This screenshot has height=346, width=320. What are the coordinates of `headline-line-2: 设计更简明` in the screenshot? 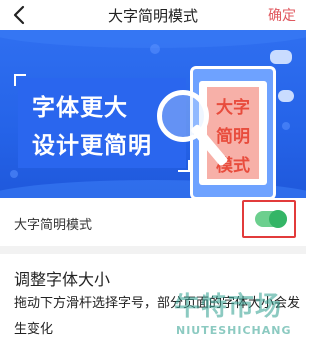 It's located at (92, 146).